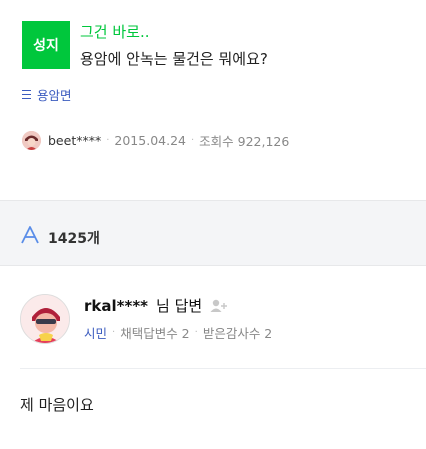 The width and height of the screenshot is (426, 449). I want to click on answer-suffix: 님 답변, so click(179, 306).